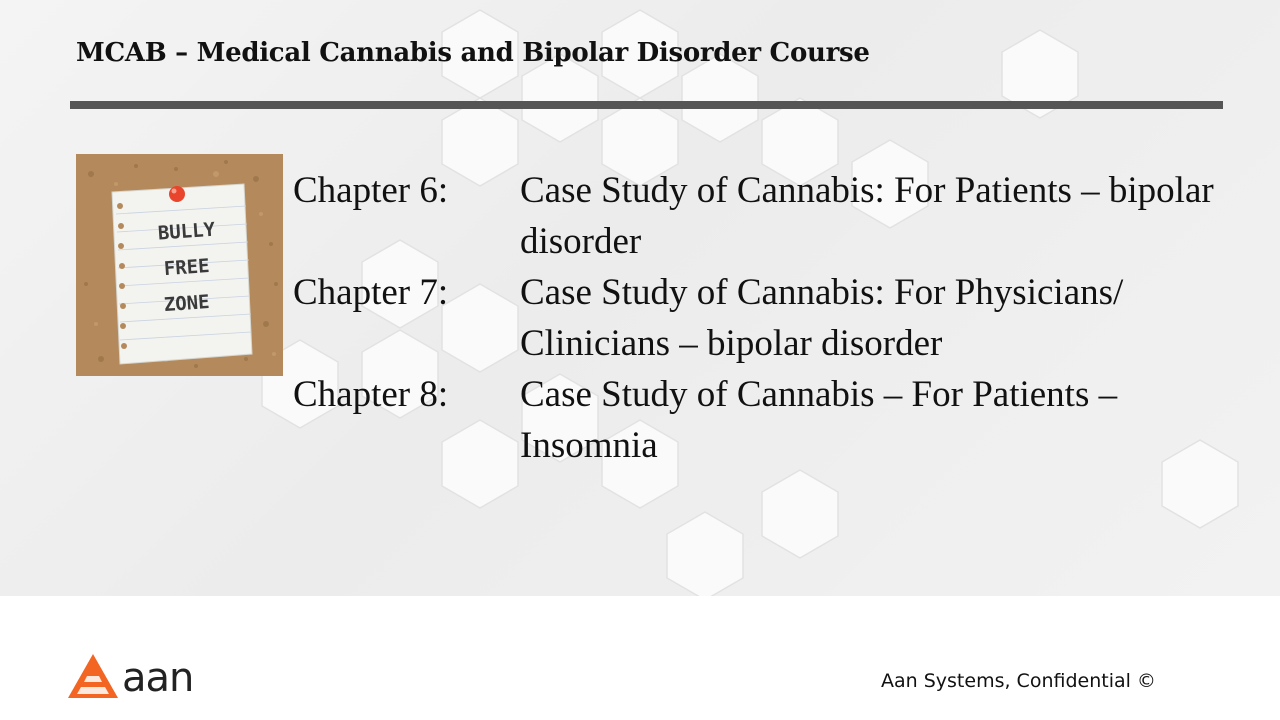 The width and height of the screenshot is (1280, 720). Describe the element at coordinates (186, 267) in the screenshot. I see `note-line-2: FREE` at that location.